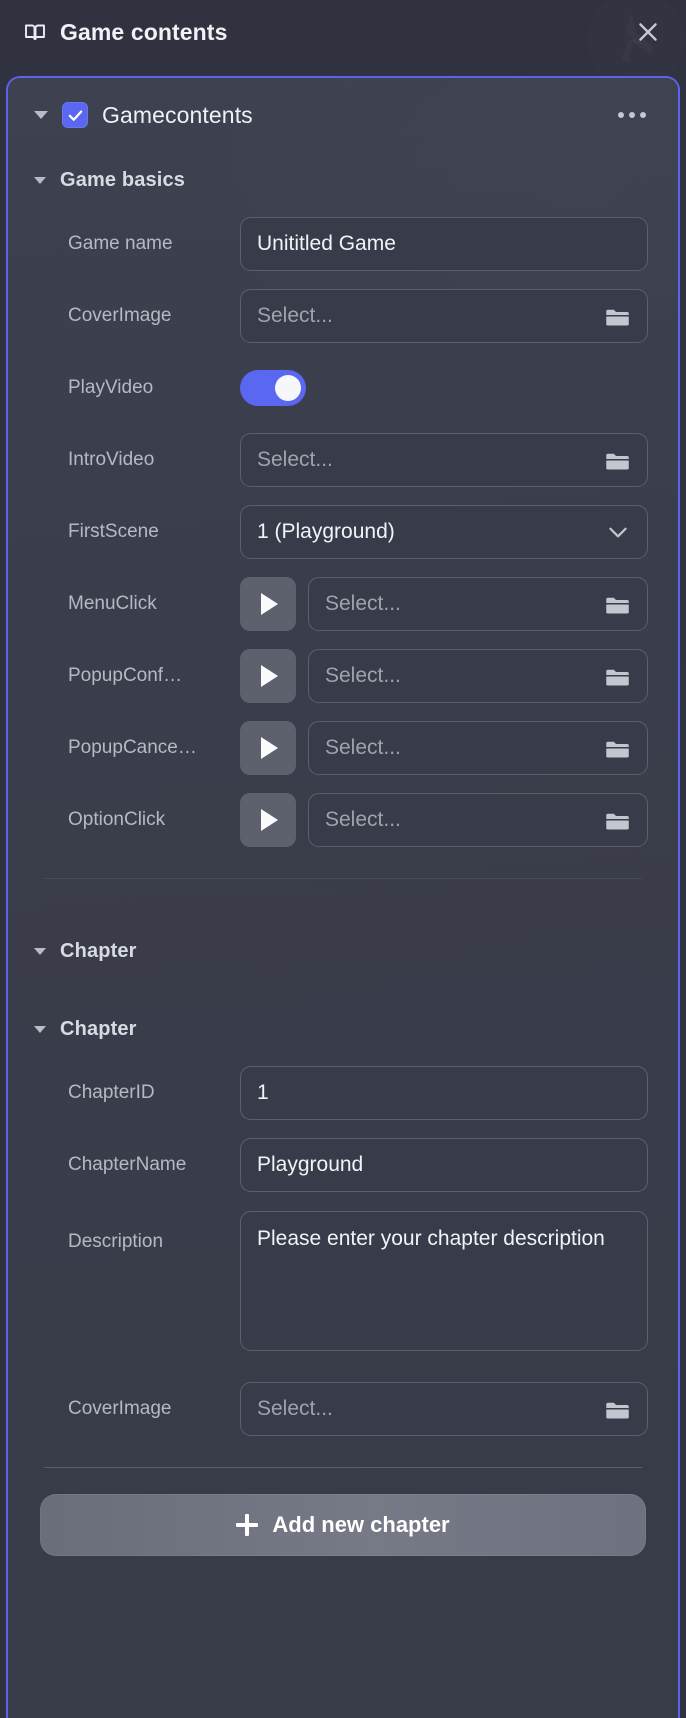  I want to click on field-label: ChapterID, so click(111, 1092).